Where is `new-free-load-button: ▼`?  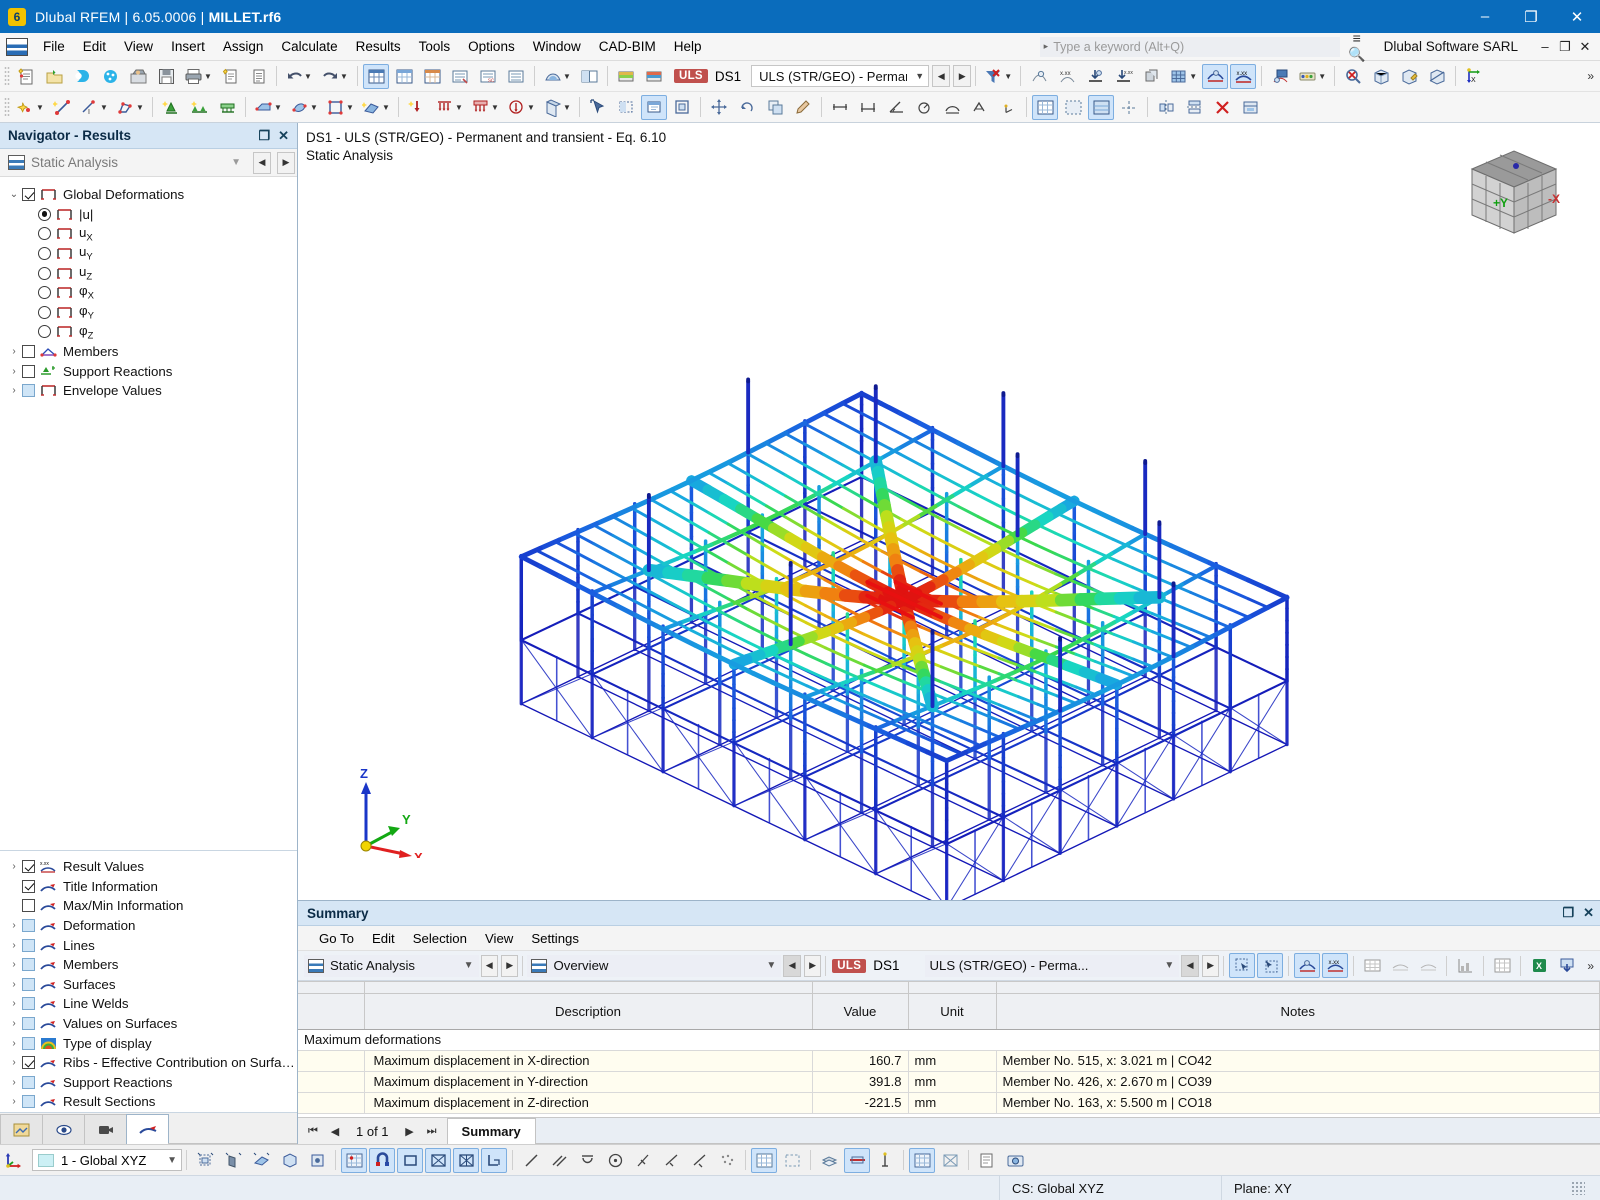
new-free-load-button: ▼ is located at coordinates (521, 107).